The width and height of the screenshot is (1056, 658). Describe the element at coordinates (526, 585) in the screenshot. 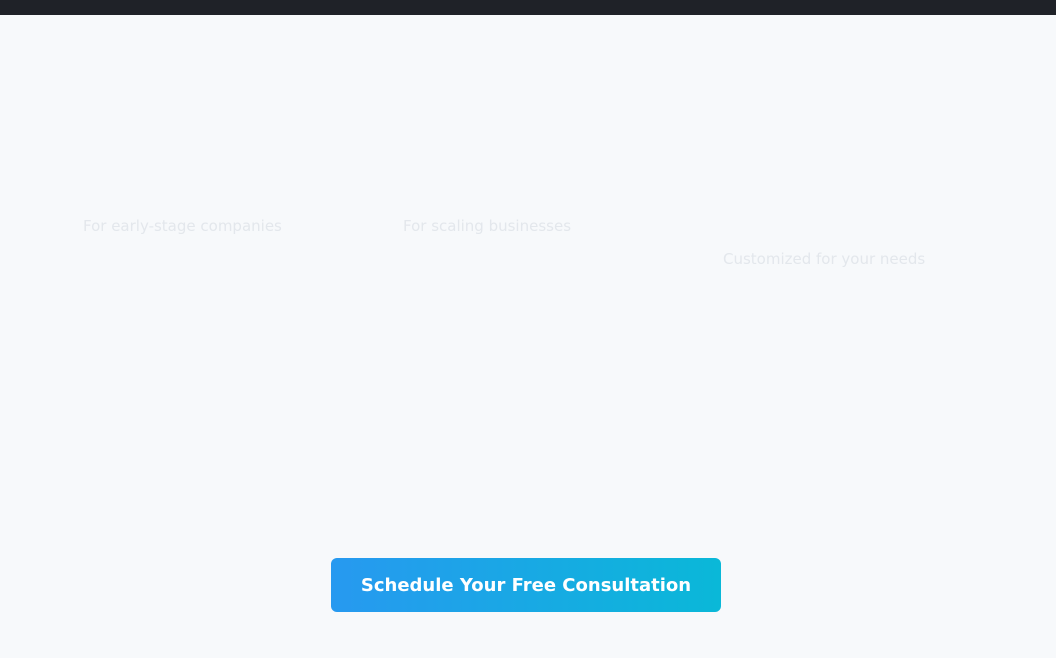

I see `schedule-consultation-button: Schedule Your Free Consultation` at that location.